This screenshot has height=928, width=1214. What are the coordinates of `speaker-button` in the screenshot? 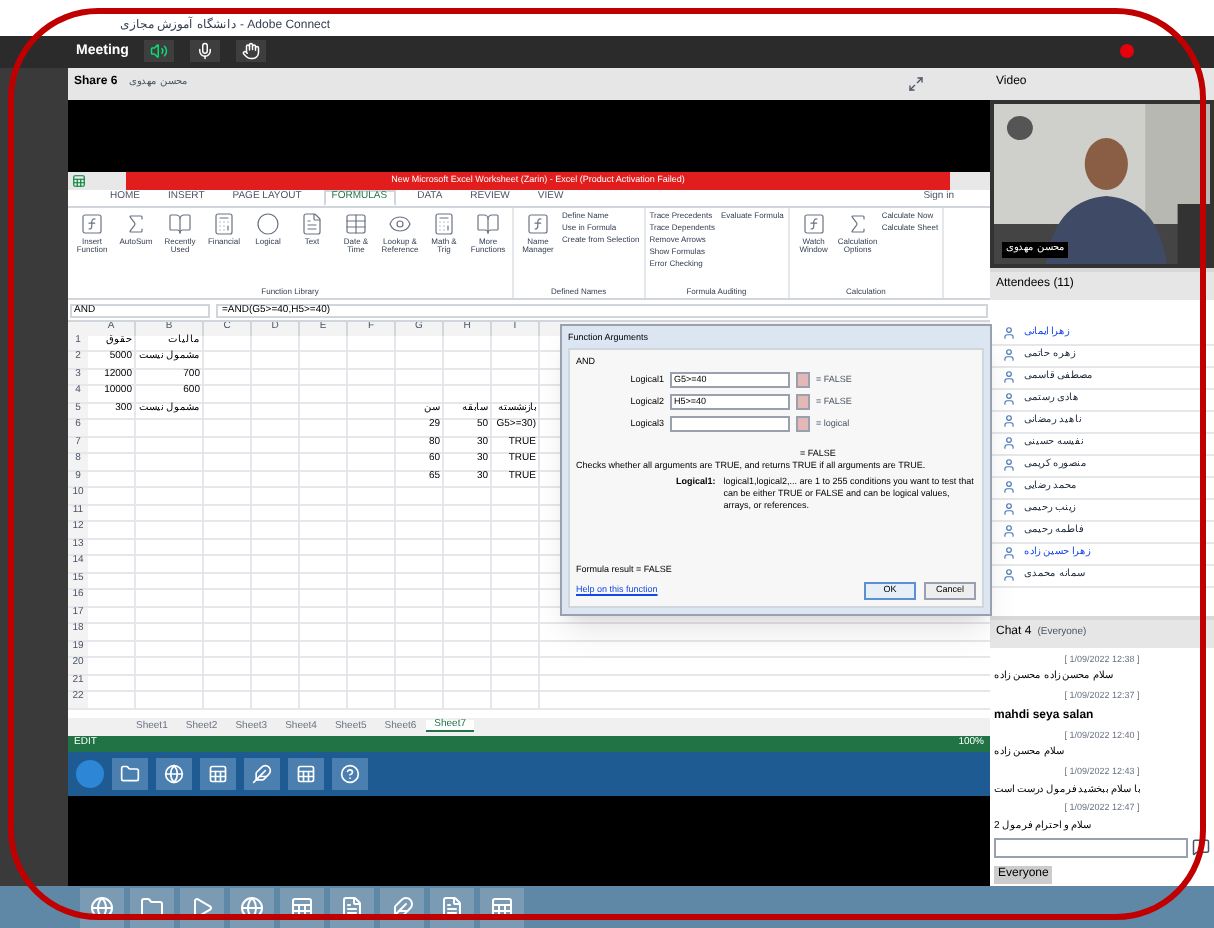 It's located at (159, 51).